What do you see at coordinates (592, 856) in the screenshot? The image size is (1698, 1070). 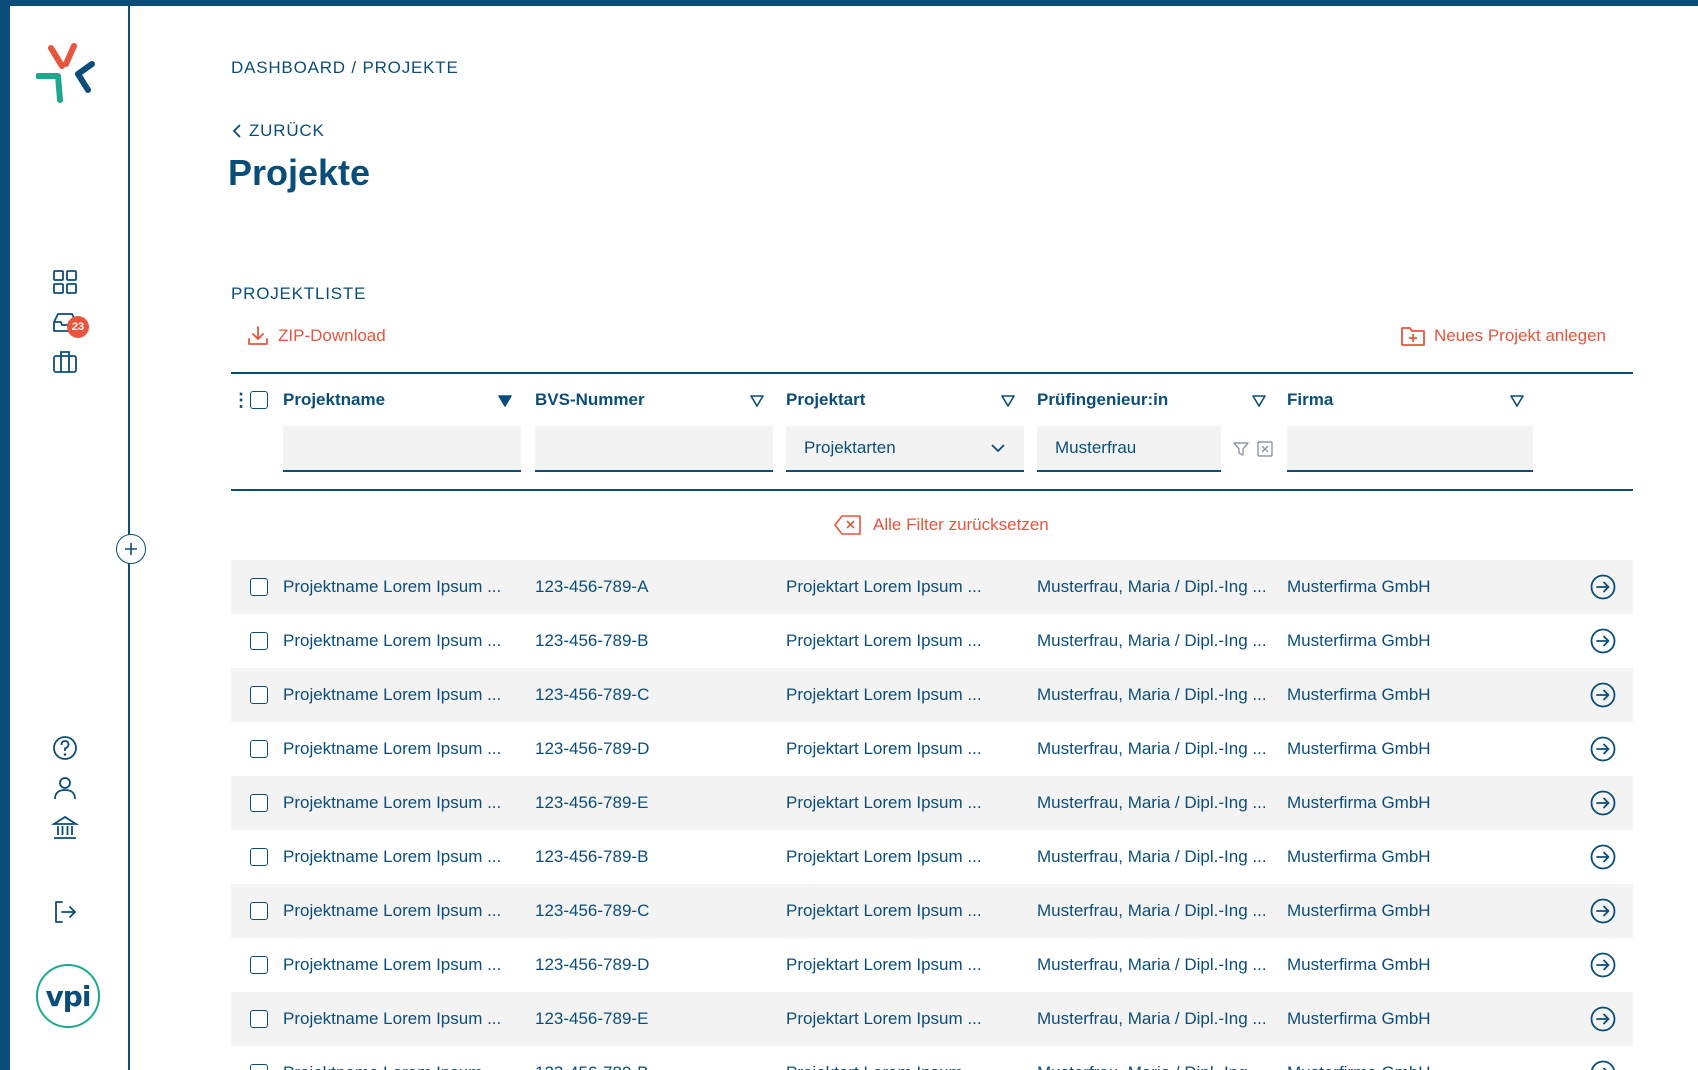 I see `cell-bvs: 123-456-789-B` at bounding box center [592, 856].